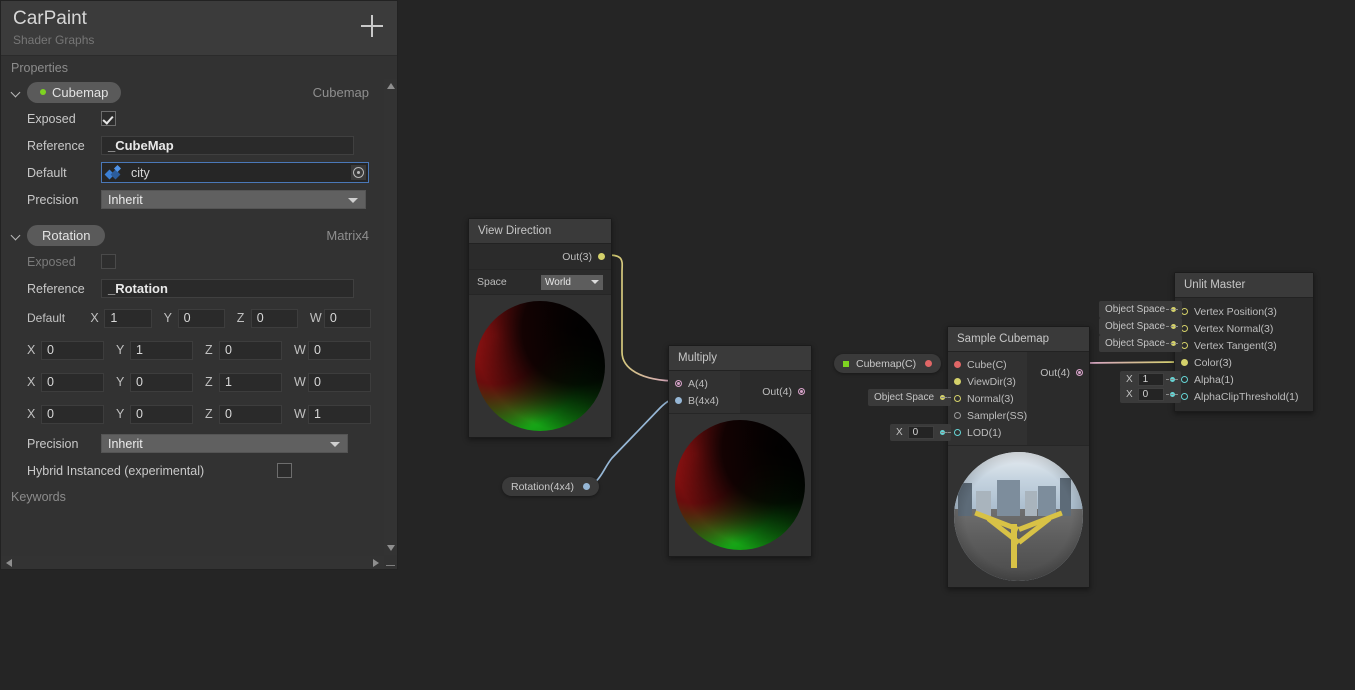  I want to click on alpha-value-input: 1, so click(1150, 379).